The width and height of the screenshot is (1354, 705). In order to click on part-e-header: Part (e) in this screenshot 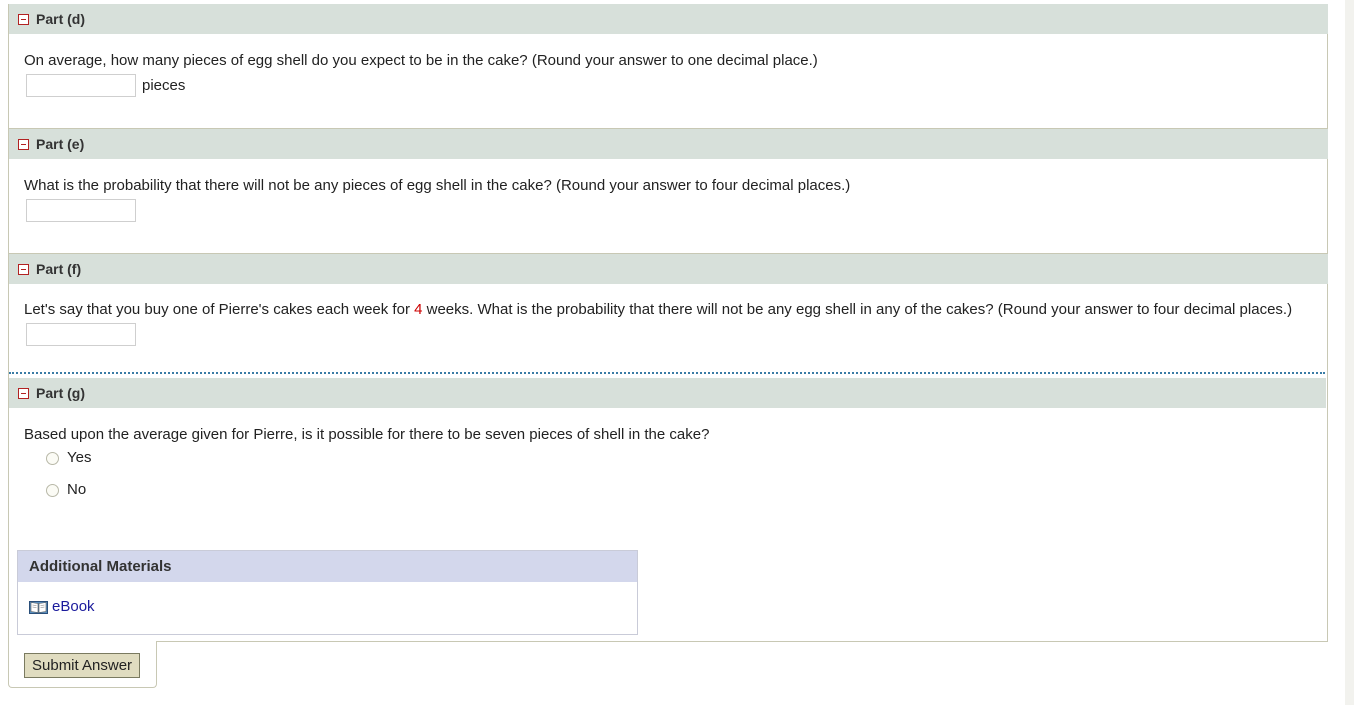, I will do `click(668, 144)`.